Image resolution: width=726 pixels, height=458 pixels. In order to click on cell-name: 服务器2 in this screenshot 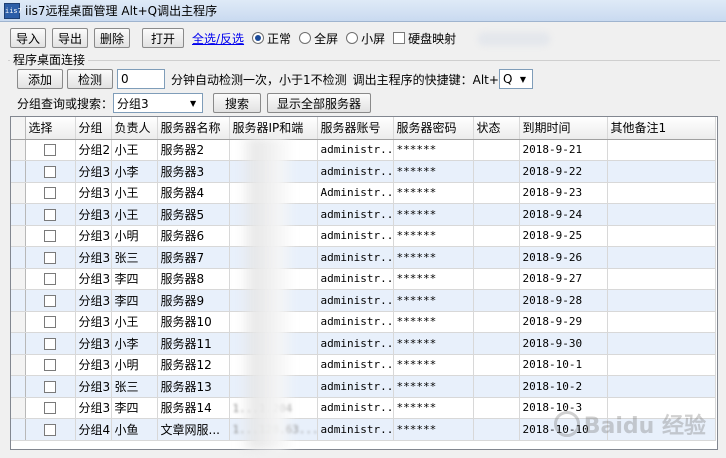, I will do `click(193, 150)`.